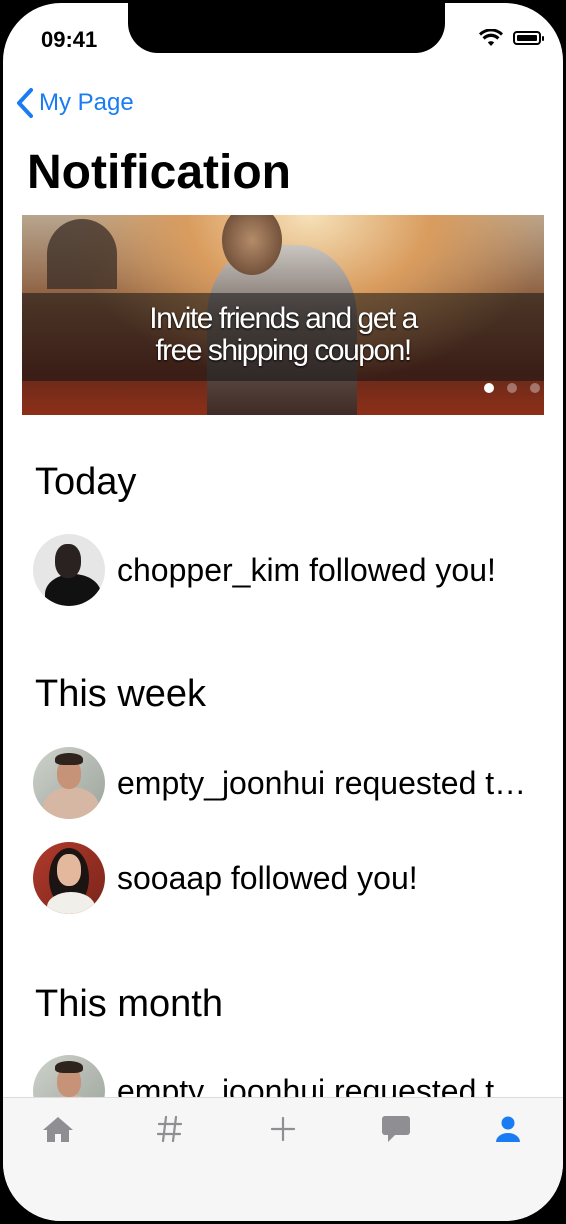 This screenshot has height=1224, width=566. I want to click on notification-row: sooaap followed you!, so click(283, 878).